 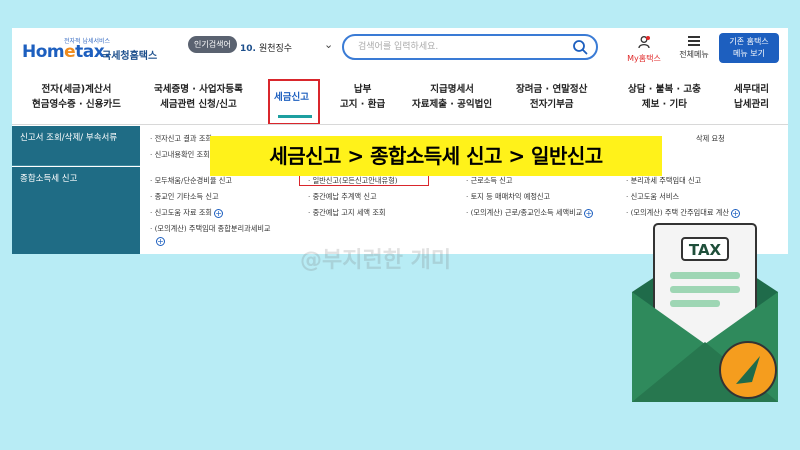 What do you see at coordinates (751, 97) in the screenshot?
I see `gnb-item-tax-agent: 세무대리 납세관리` at bounding box center [751, 97].